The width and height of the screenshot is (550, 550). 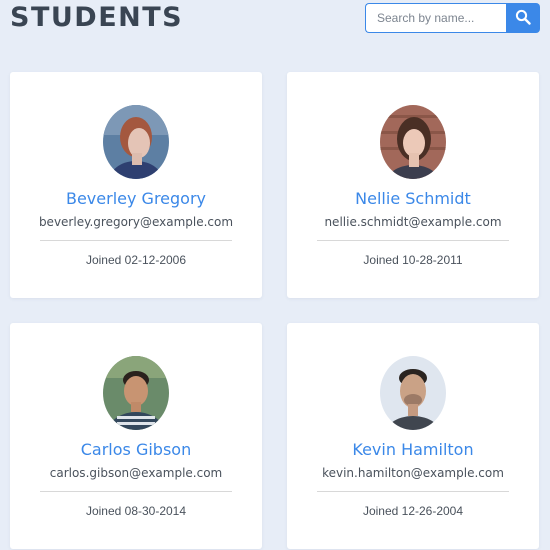 I want to click on student-email: beverley.gregory@example.com, so click(x=136, y=222).